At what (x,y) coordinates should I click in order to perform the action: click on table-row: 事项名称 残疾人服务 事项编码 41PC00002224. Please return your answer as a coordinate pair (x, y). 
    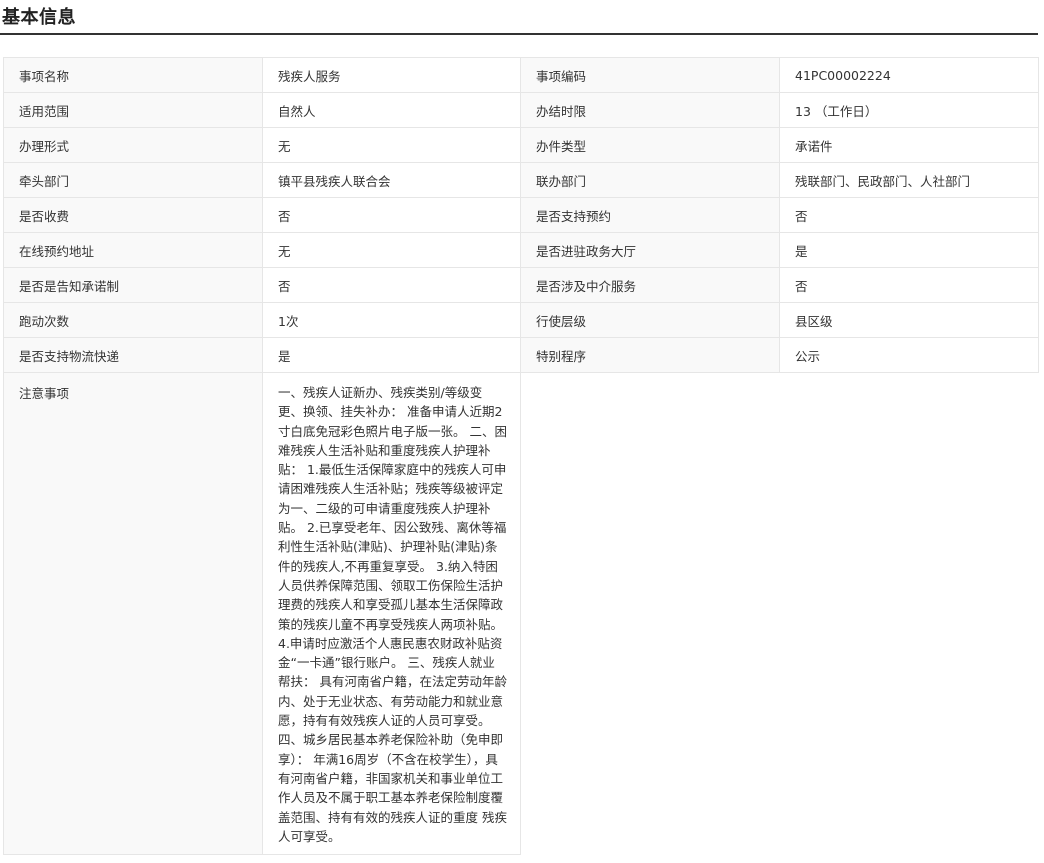
    Looking at the image, I should click on (521, 75).